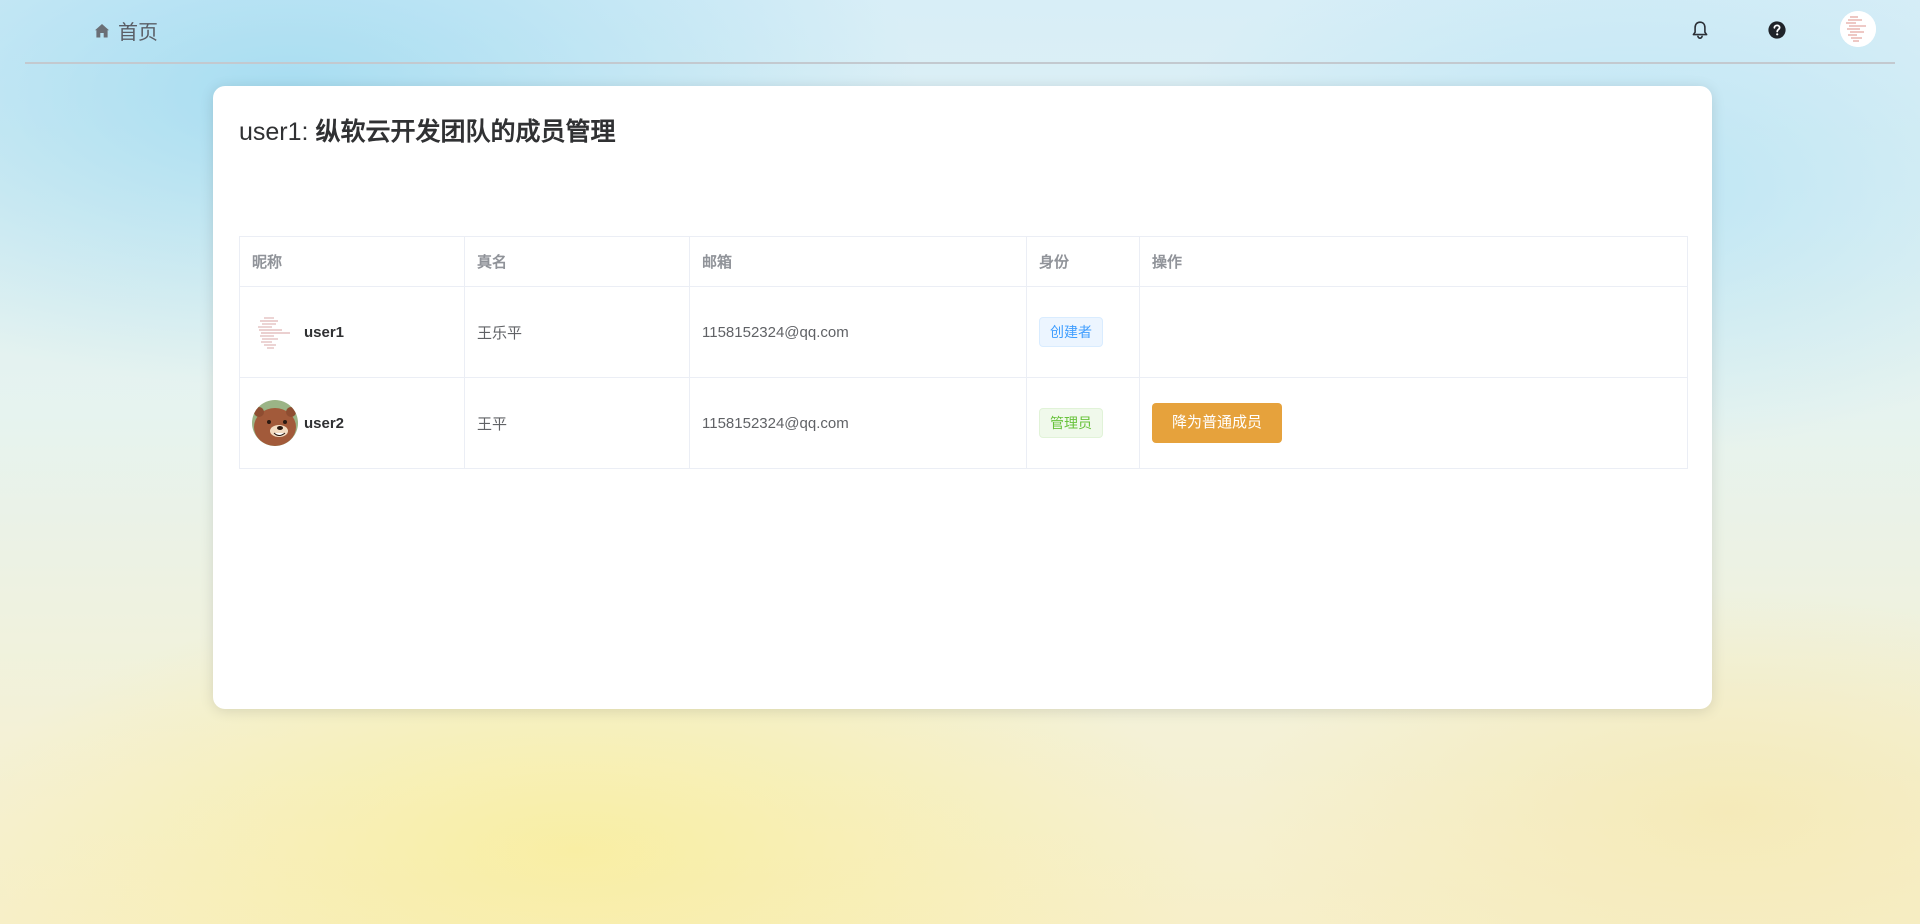  Describe the element at coordinates (858, 261) in the screenshot. I see `header-email: 邮箱` at that location.